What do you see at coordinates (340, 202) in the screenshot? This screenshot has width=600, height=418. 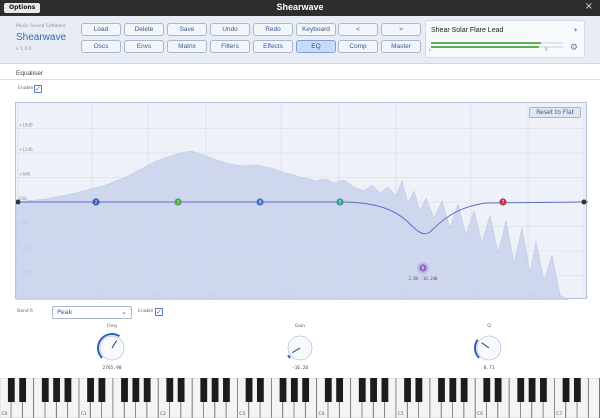 I see `band-node-label: 5` at bounding box center [340, 202].